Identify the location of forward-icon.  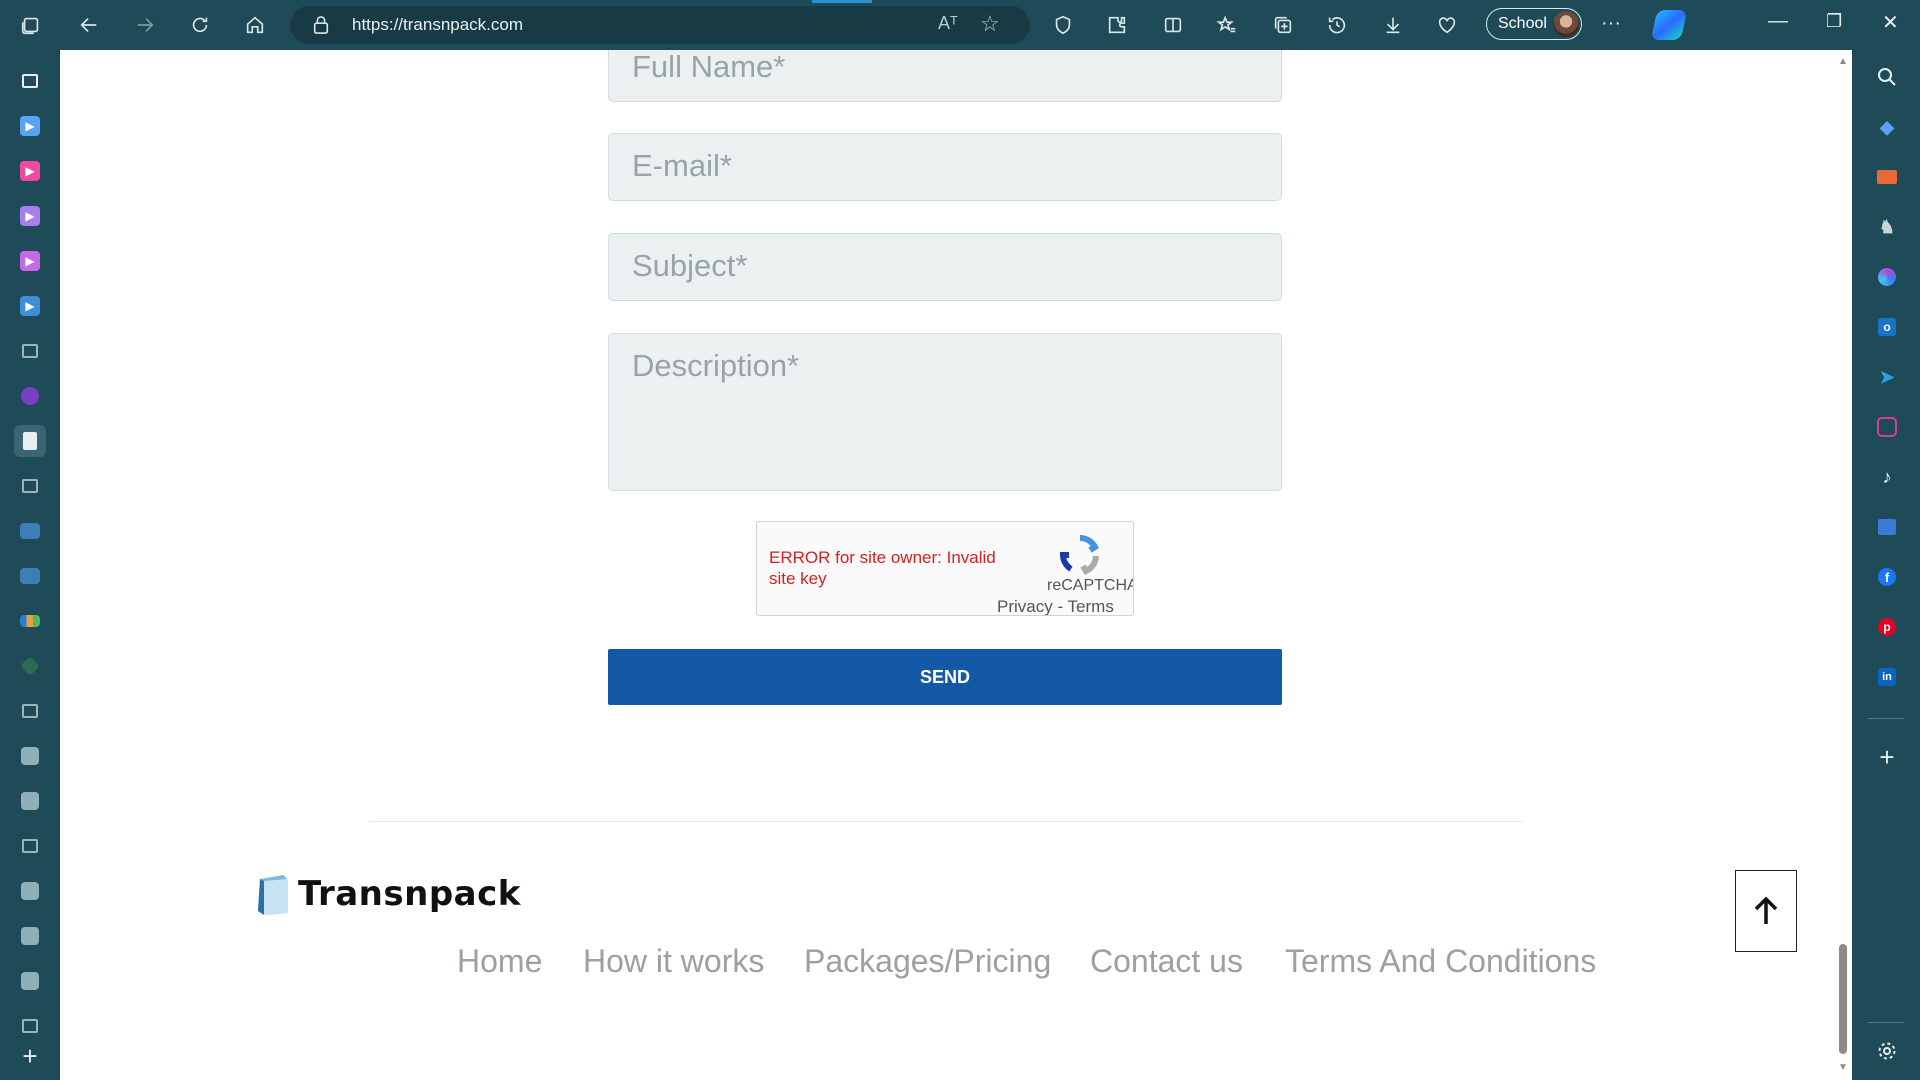
(145, 25).